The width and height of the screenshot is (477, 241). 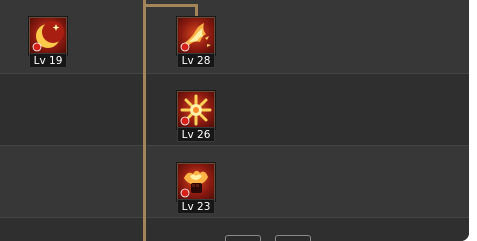 I want to click on skill-level-label: Lv 26, so click(x=196, y=134).